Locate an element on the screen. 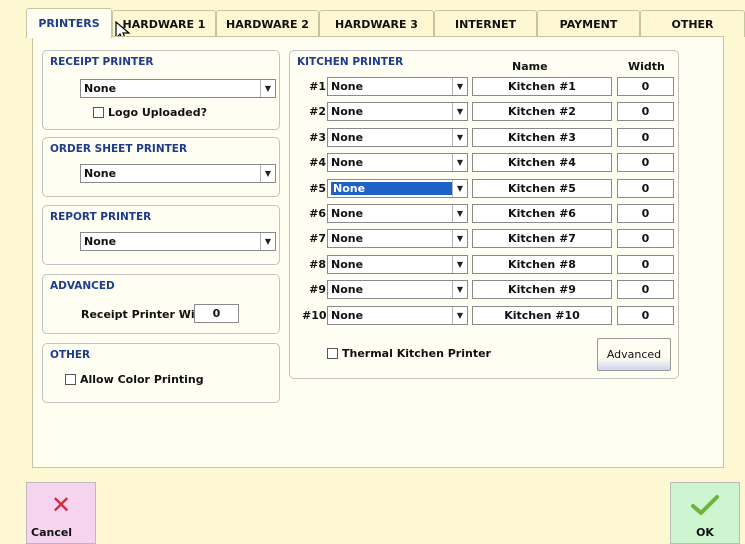 The width and height of the screenshot is (745, 544). kitchen-printer-name-input: Kitchen #9 is located at coordinates (542, 290).